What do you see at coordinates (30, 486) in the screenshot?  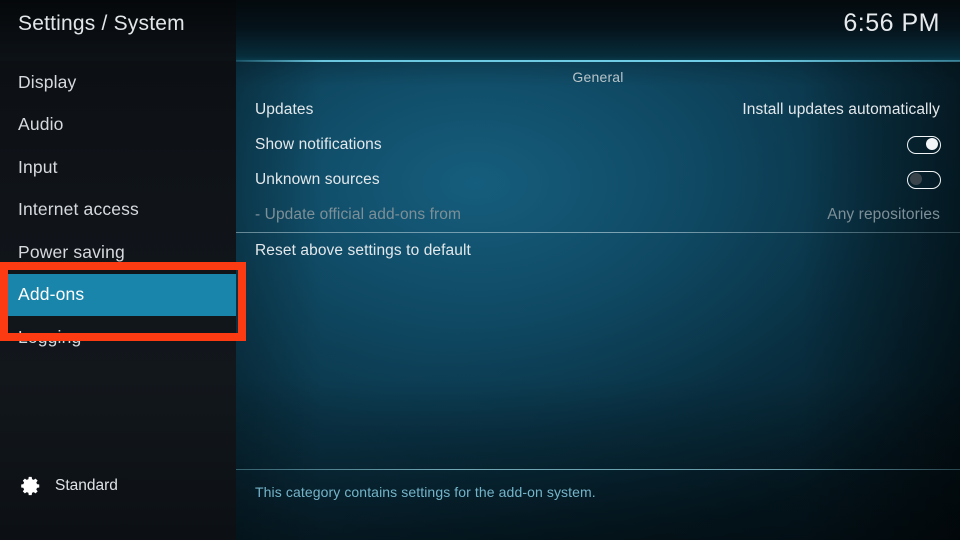 I see `gear-icon` at bounding box center [30, 486].